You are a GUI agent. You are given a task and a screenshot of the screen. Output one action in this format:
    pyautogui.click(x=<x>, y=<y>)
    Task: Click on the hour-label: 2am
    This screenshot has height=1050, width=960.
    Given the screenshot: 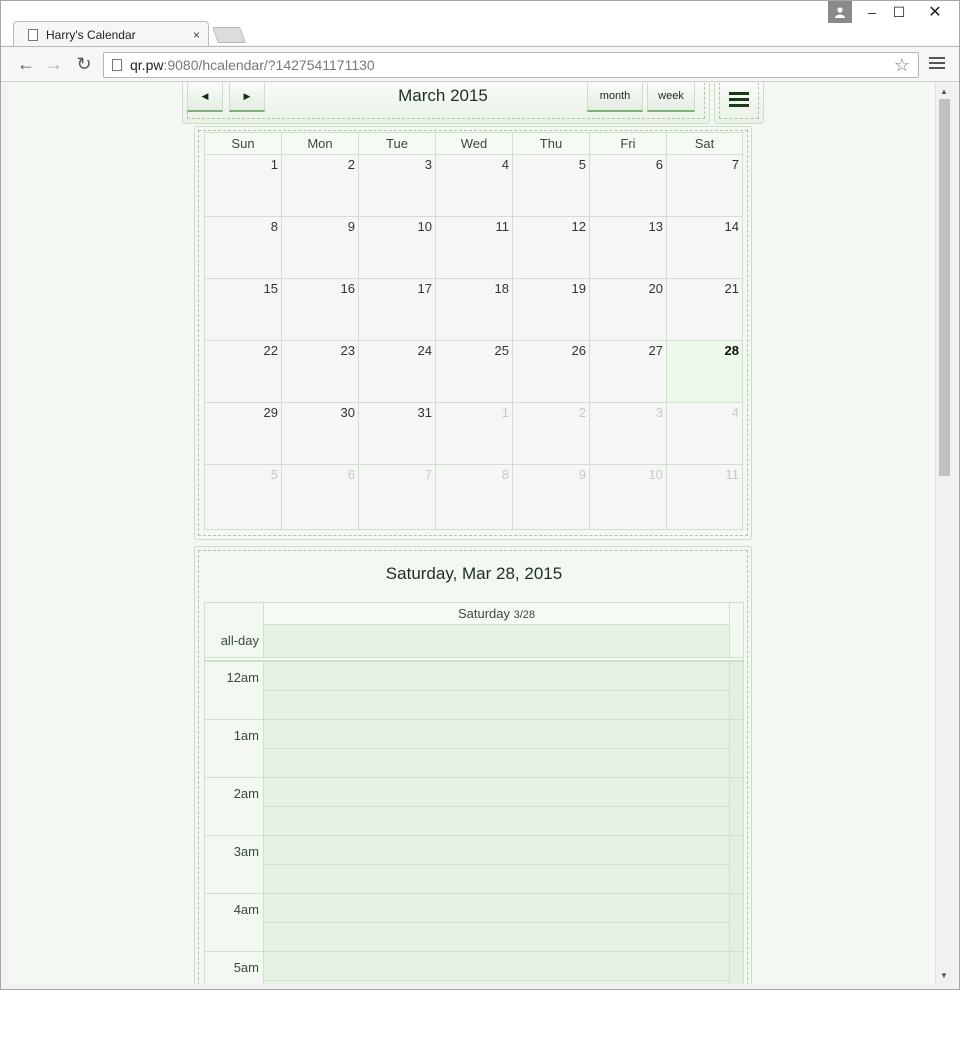 What is the action you would take?
    pyautogui.click(x=233, y=806)
    